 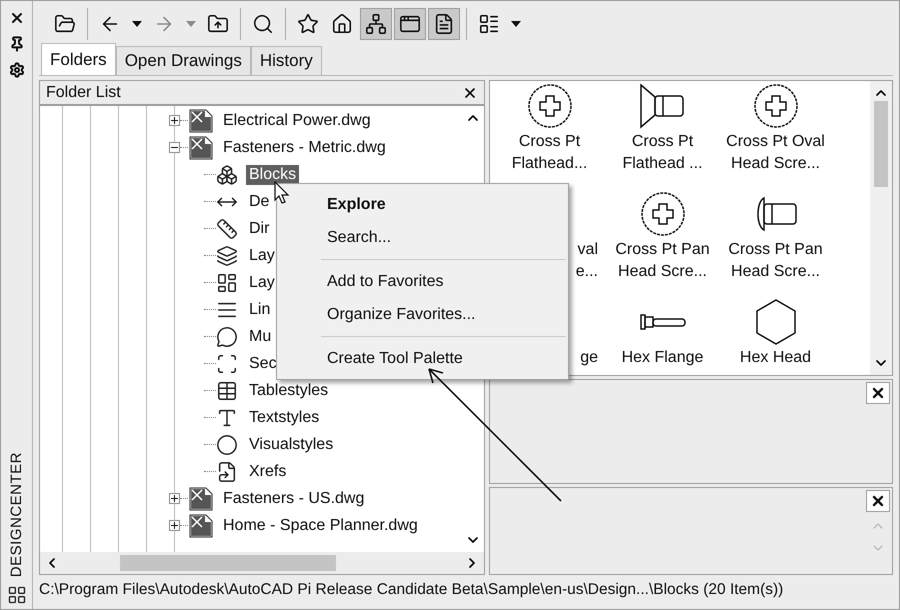 I want to click on item-label: Hex Head, so click(x=776, y=358).